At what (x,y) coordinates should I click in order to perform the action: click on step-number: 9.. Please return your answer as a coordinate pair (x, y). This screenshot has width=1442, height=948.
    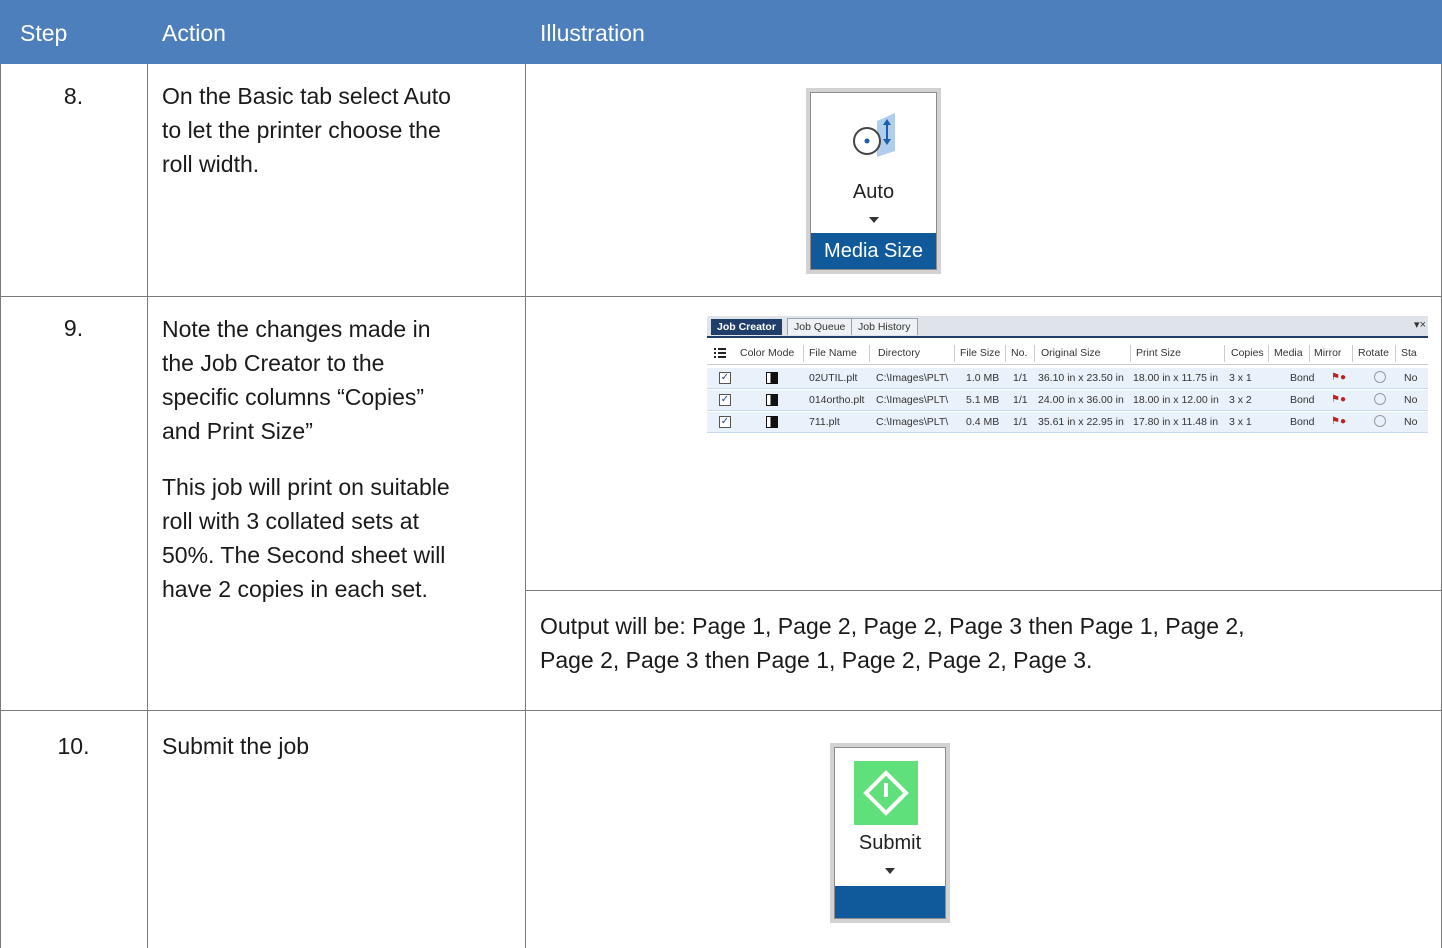
    Looking at the image, I should click on (73, 328).